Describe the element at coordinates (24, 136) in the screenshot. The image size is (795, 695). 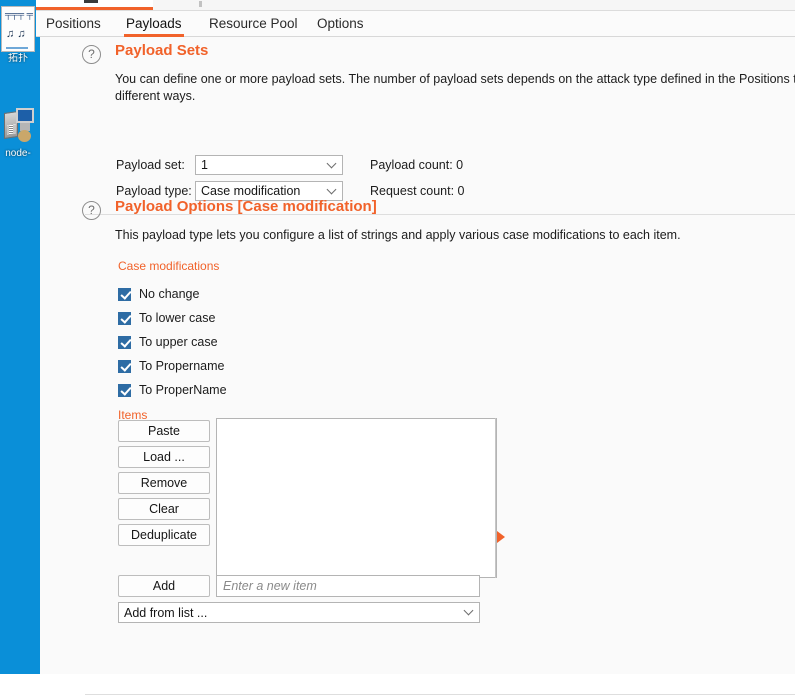
I see `computer-accent-shape` at that location.